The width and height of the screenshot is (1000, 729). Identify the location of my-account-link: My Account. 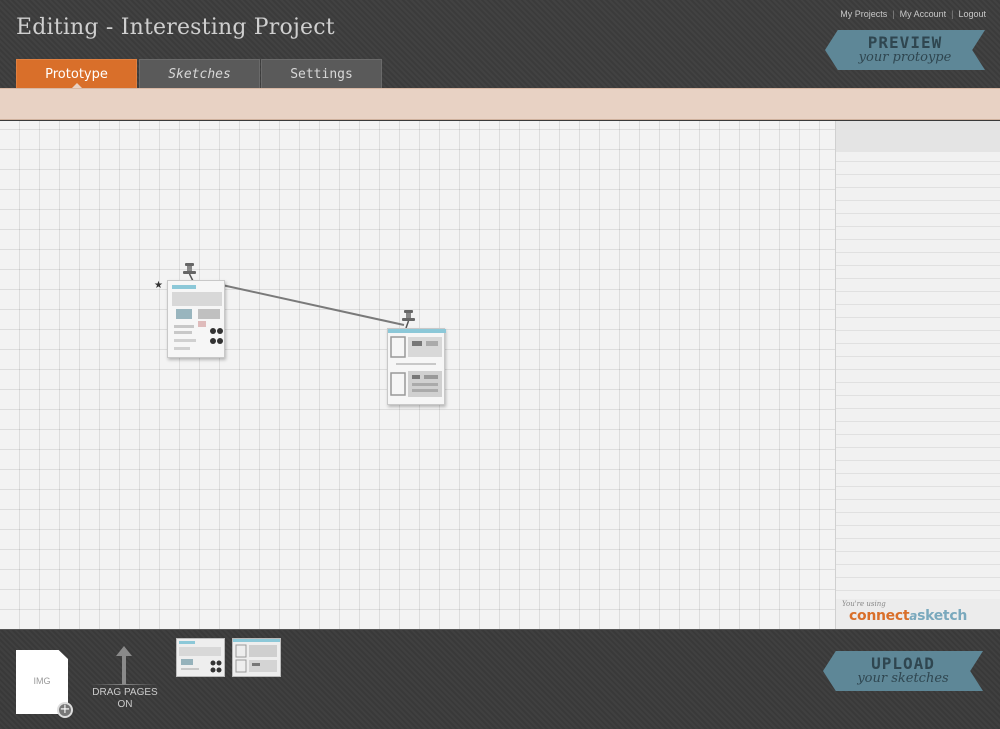
(923, 14).